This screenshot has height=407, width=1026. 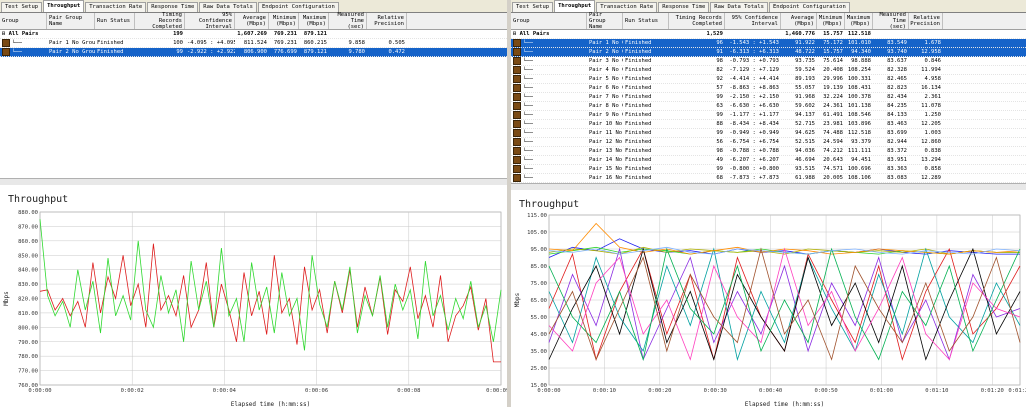 I want to click on average-cell: 94.625, so click(x=805, y=133).